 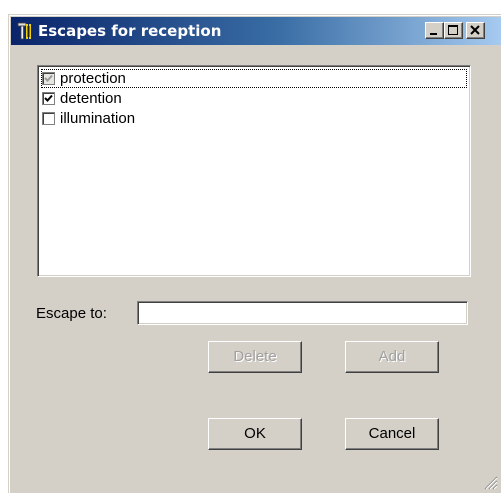 I want to click on checkbox-detention, so click(x=48, y=98).